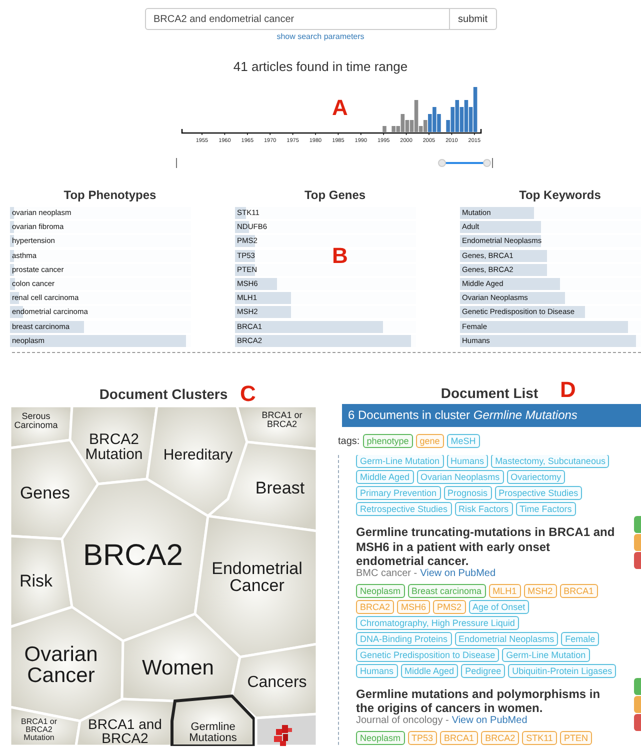 This screenshot has height=747, width=641. I want to click on tag: Prospective Studies, so click(538, 493).